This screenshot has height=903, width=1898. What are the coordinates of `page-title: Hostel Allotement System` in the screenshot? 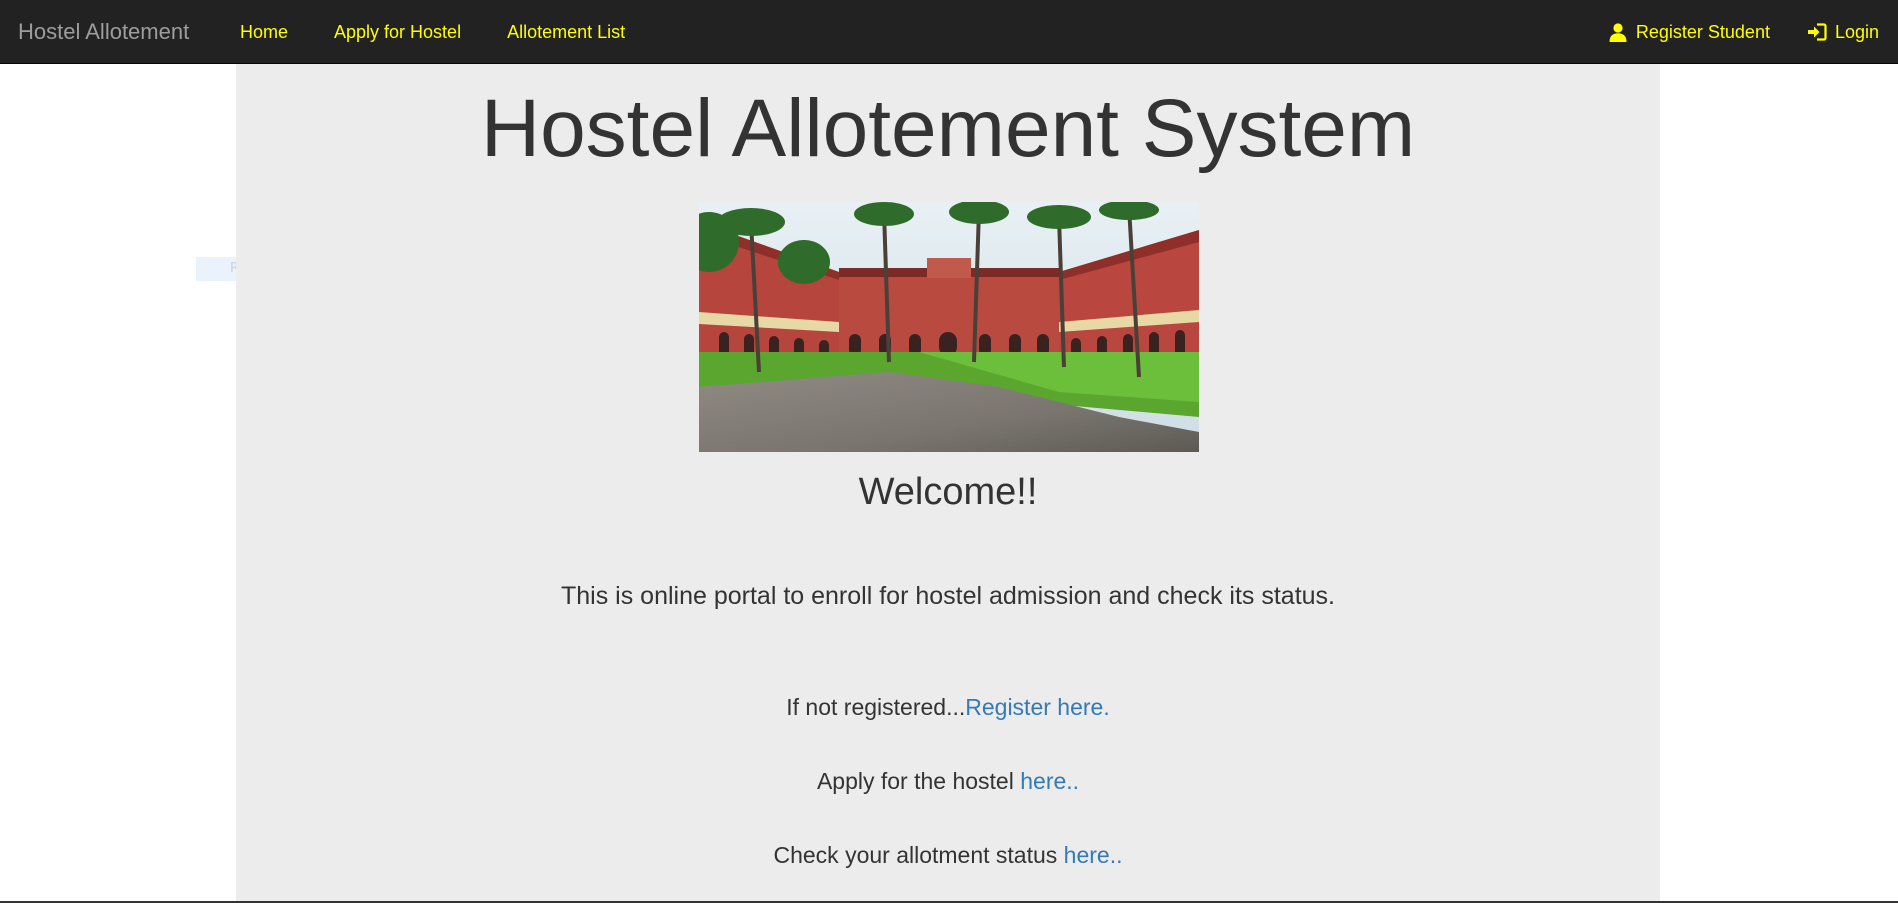 It's located at (948, 128).